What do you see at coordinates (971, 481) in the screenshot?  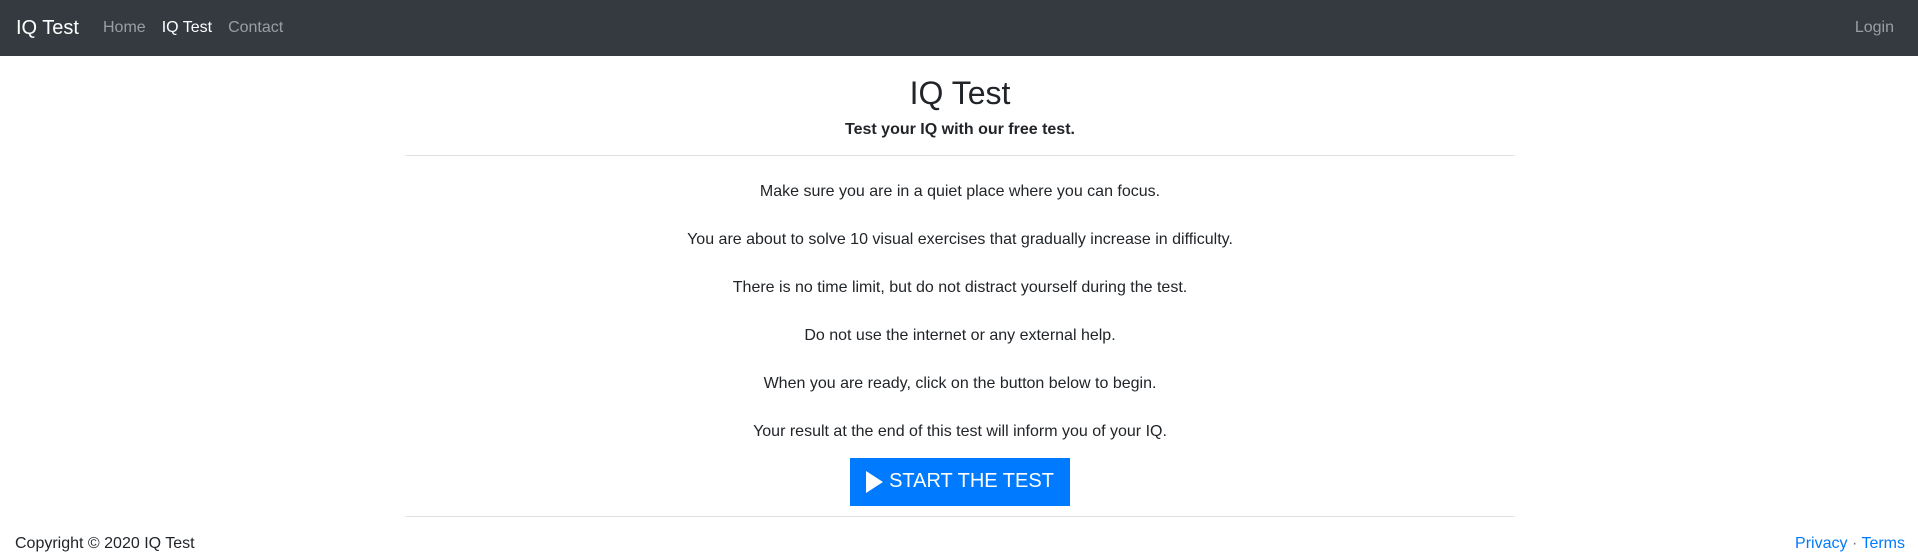 I see `start-test-label: START THE TEST` at bounding box center [971, 481].